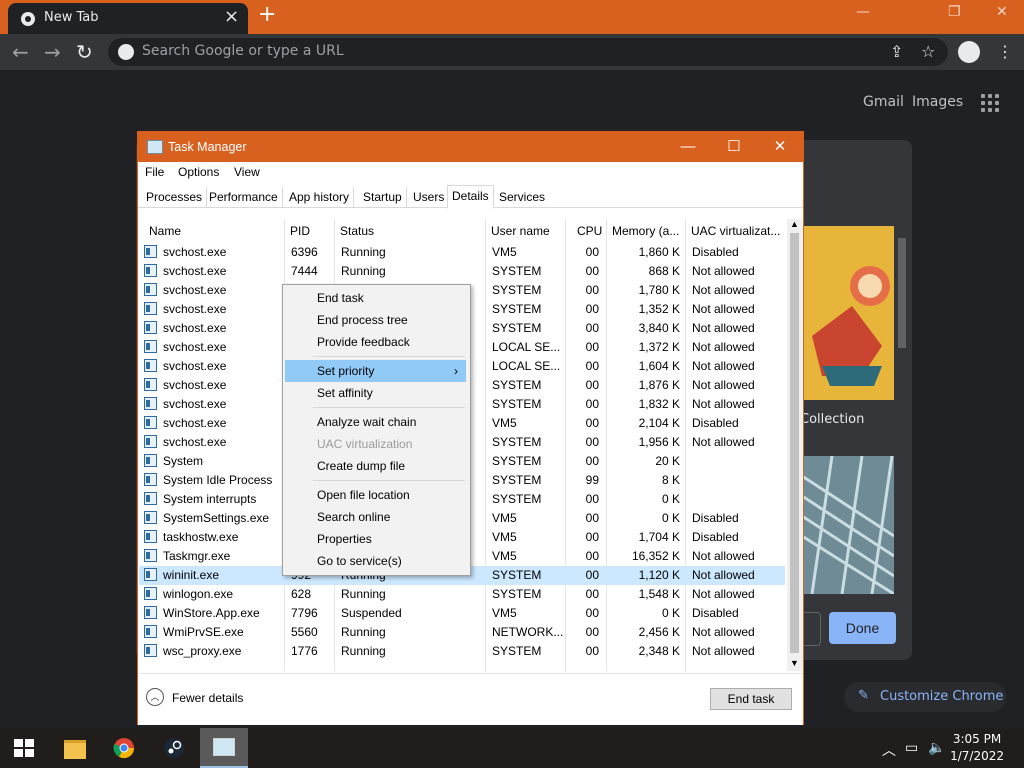  What do you see at coordinates (375, 422) in the screenshot?
I see `context-menu-item: Analyze wait chain` at bounding box center [375, 422].